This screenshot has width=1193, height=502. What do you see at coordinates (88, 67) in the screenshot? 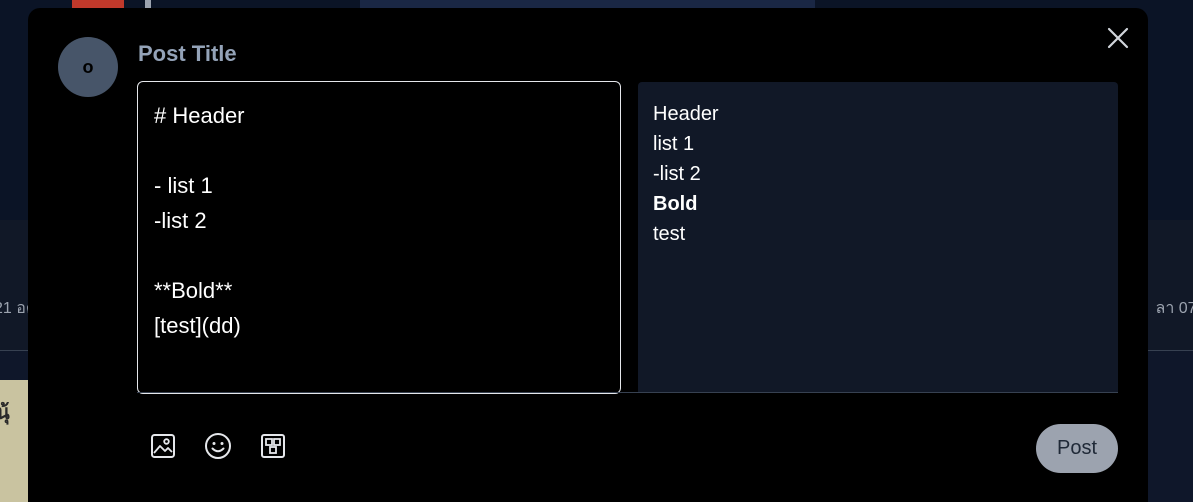
I see `avatar: o` at bounding box center [88, 67].